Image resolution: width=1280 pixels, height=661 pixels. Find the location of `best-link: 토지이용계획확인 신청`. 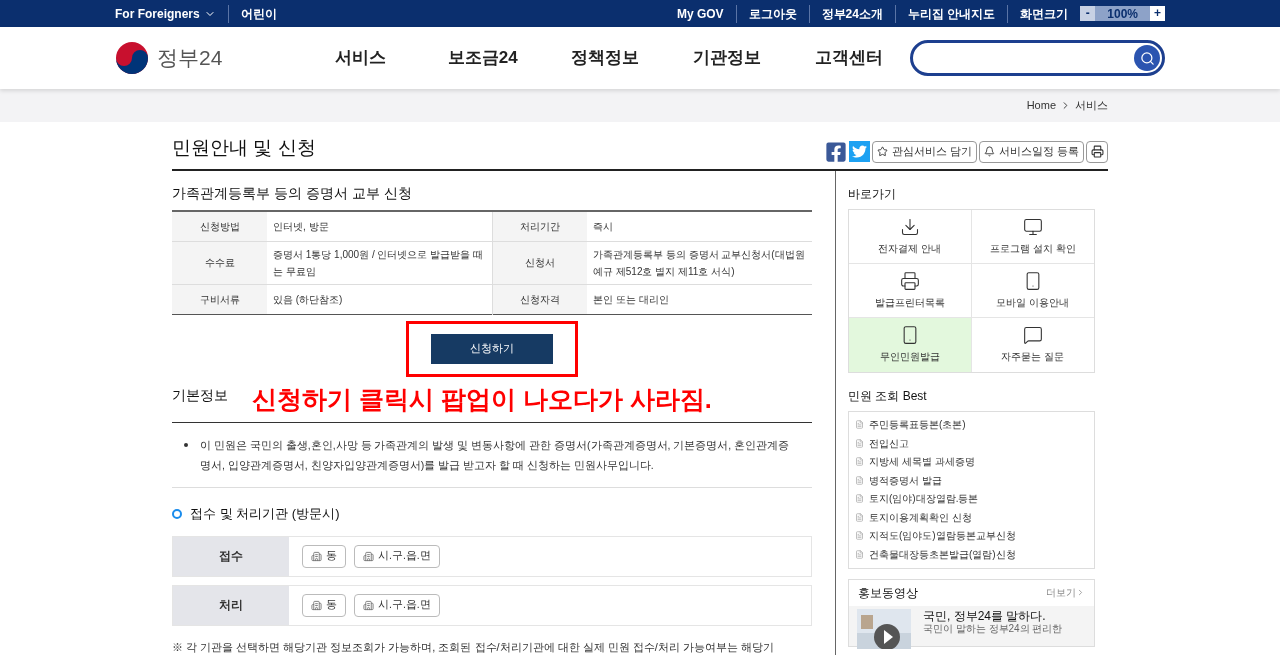

best-link: 토지이용계획확인 신청 is located at coordinates (920, 517).